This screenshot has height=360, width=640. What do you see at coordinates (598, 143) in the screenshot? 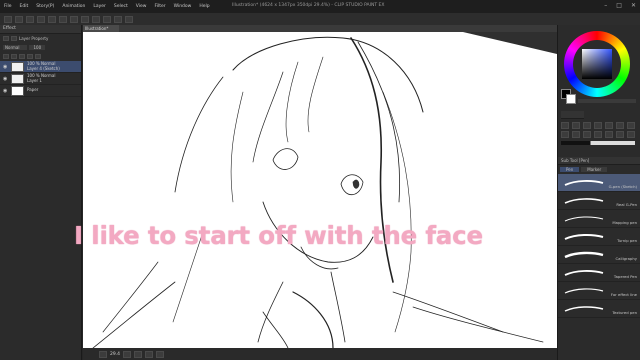
I see `brush-size-bar` at bounding box center [598, 143].